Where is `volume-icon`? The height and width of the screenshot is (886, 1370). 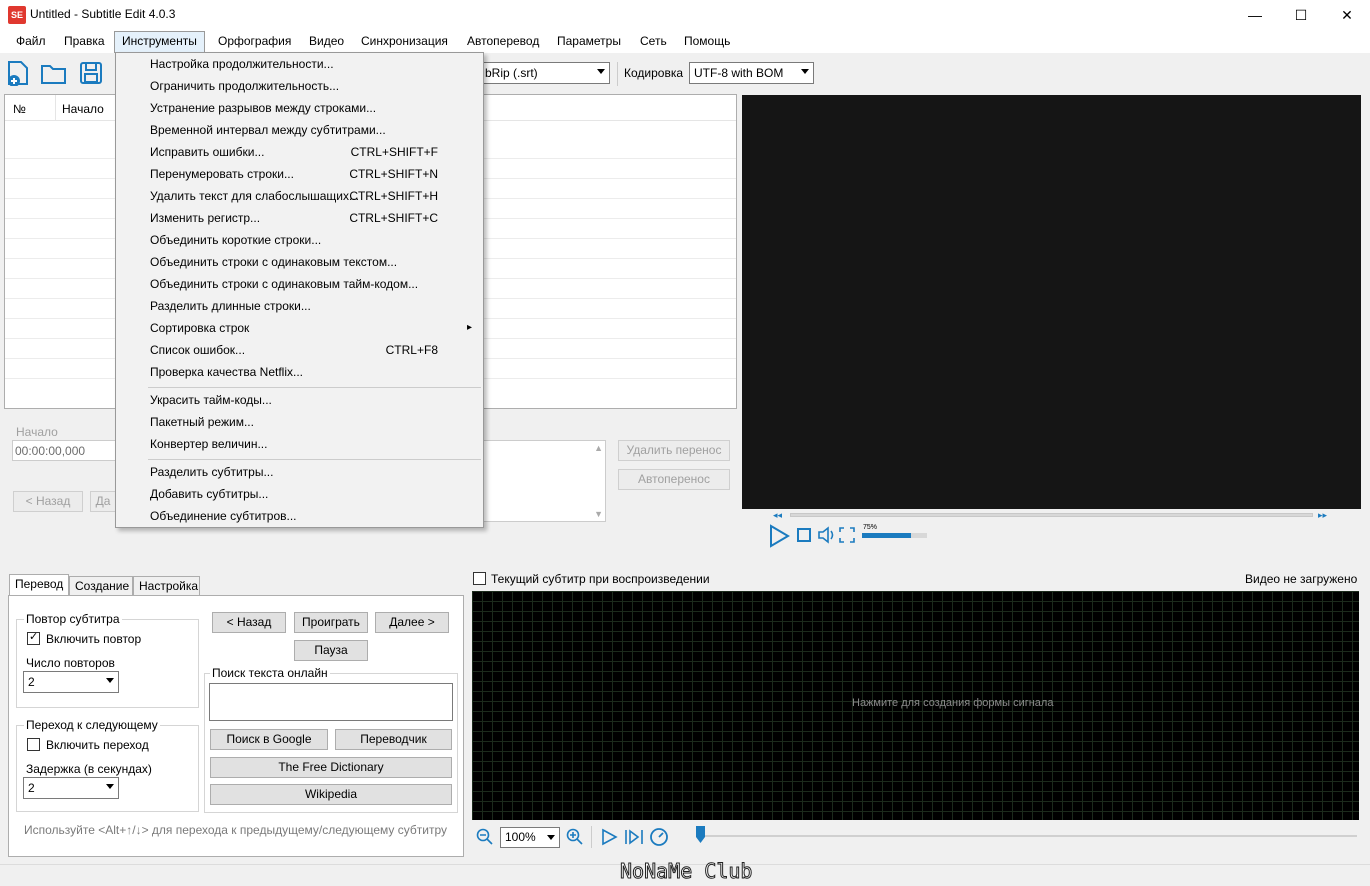
volume-icon is located at coordinates (827, 535).